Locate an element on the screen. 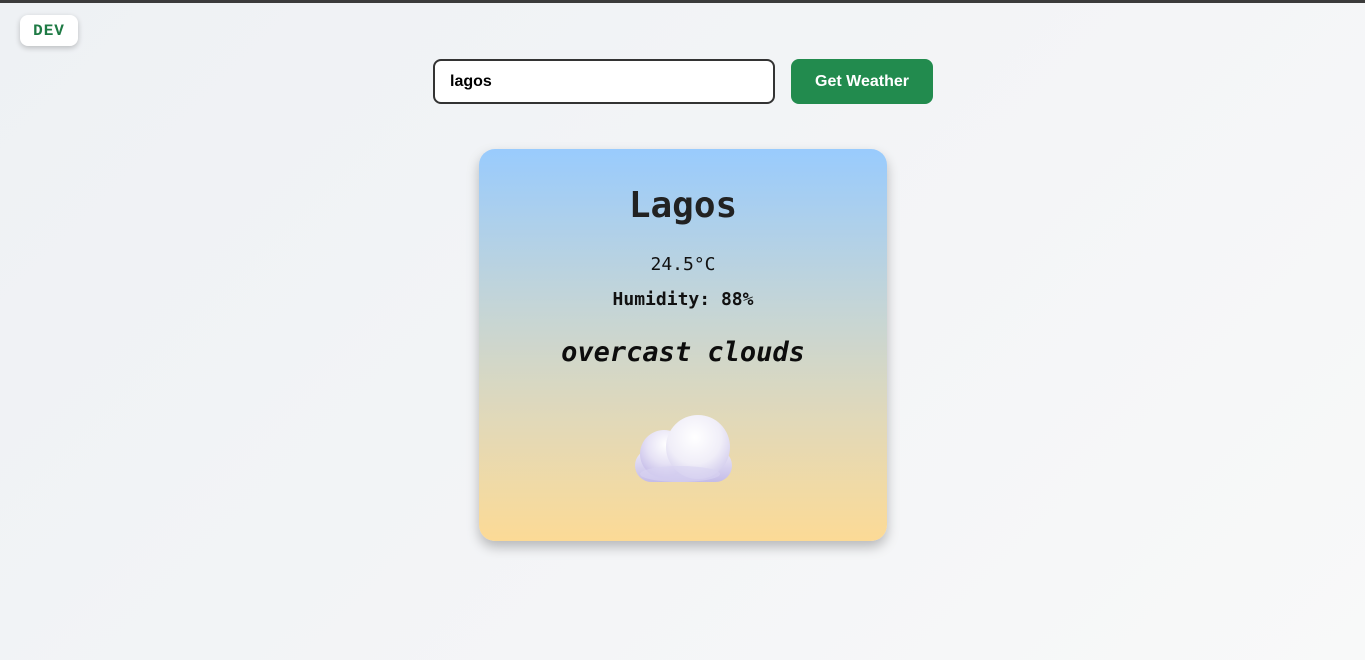 This screenshot has height=660, width=1365. humidity: Humidity: 88% is located at coordinates (683, 299).